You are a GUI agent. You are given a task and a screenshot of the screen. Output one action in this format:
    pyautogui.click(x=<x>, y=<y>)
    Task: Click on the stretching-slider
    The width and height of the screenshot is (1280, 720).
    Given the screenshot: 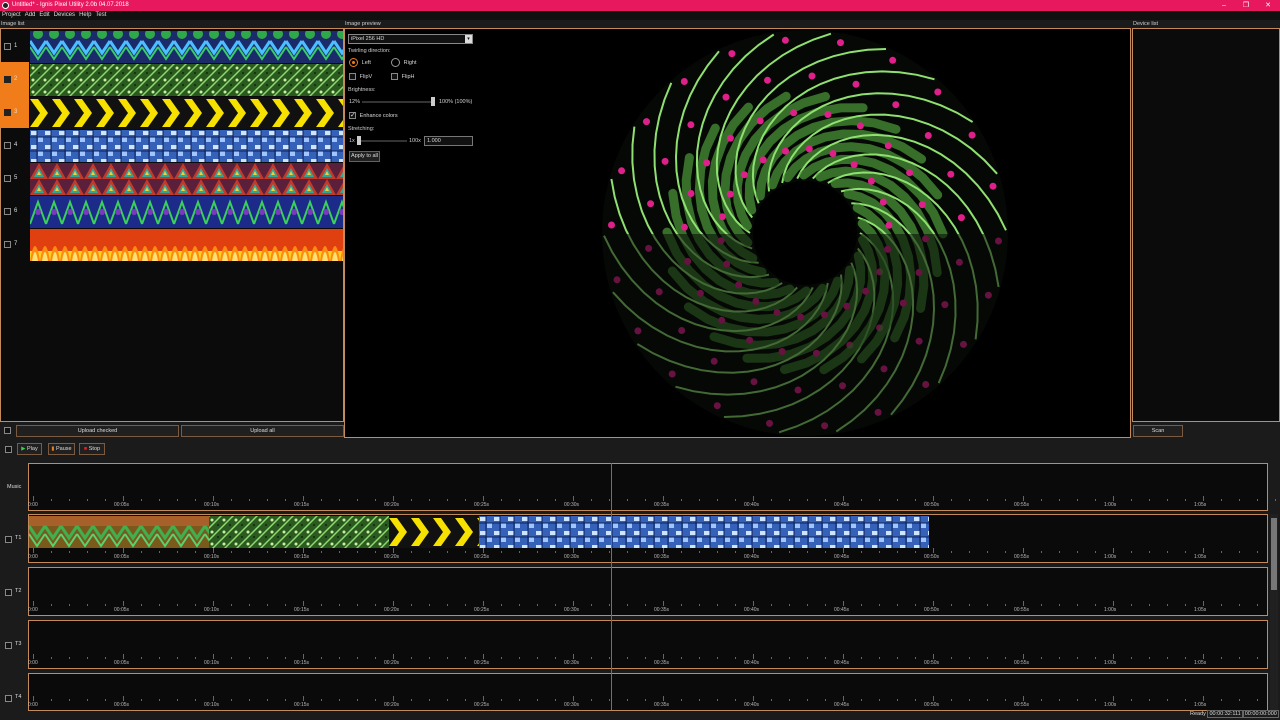 What is the action you would take?
    pyautogui.click(x=382, y=140)
    